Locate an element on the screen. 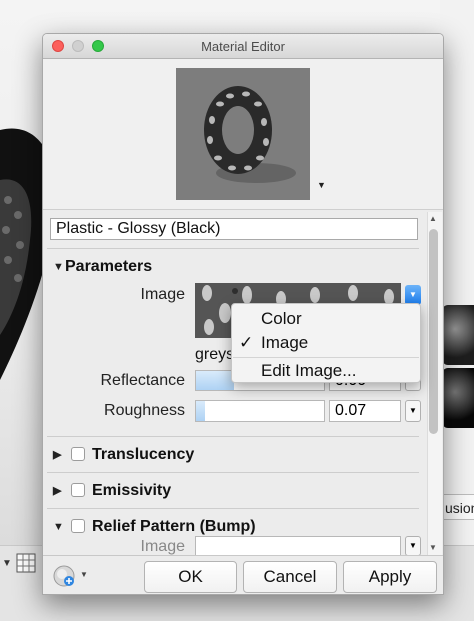 The height and width of the screenshot is (621, 474). emissivity-section-title: Emissivity is located at coordinates (132, 490).